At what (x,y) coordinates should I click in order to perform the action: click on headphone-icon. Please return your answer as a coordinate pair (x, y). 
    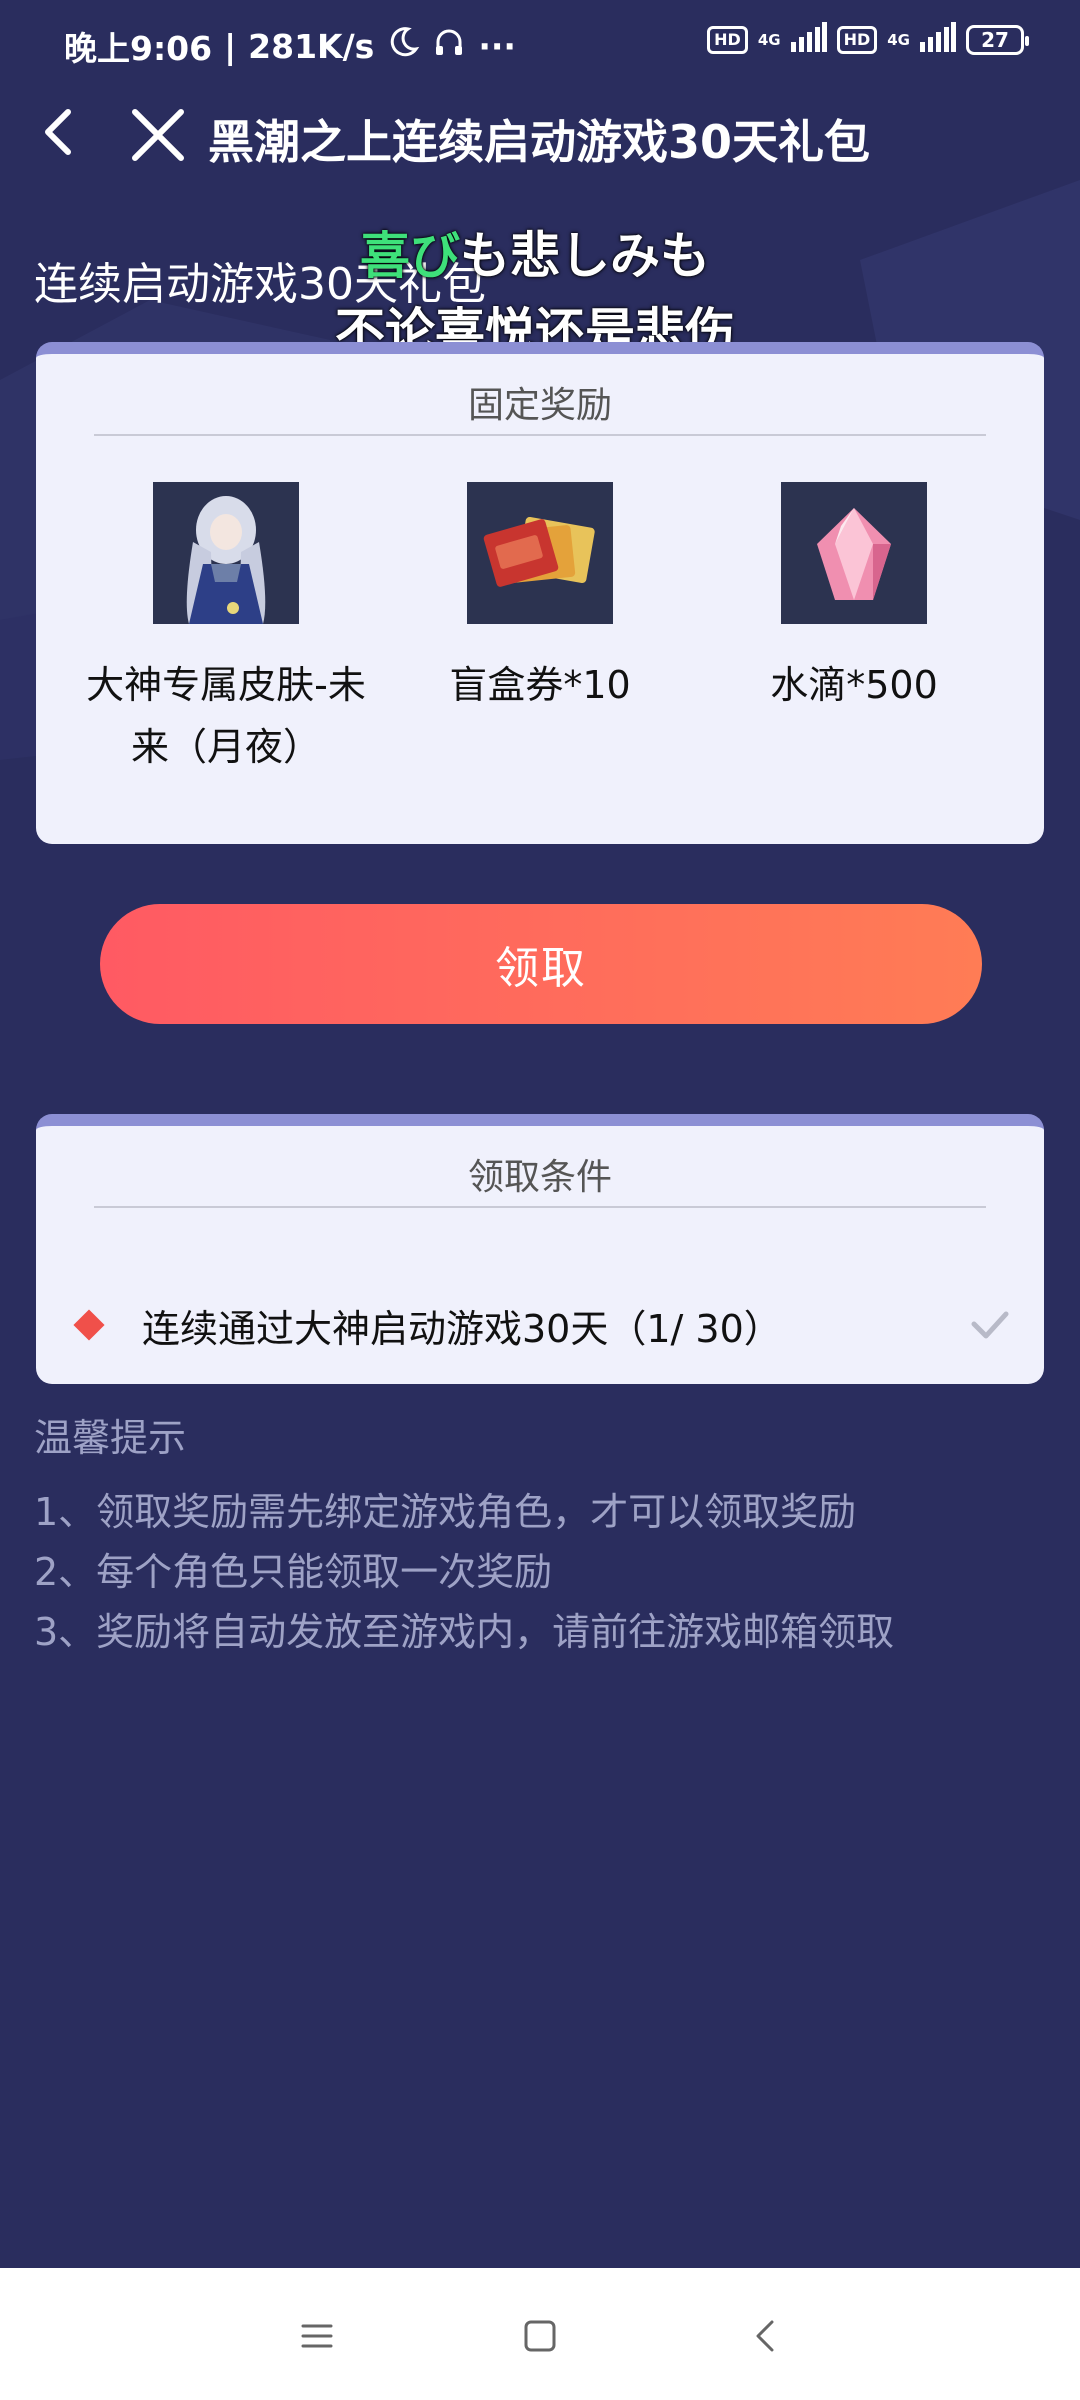
    Looking at the image, I should click on (449, 46).